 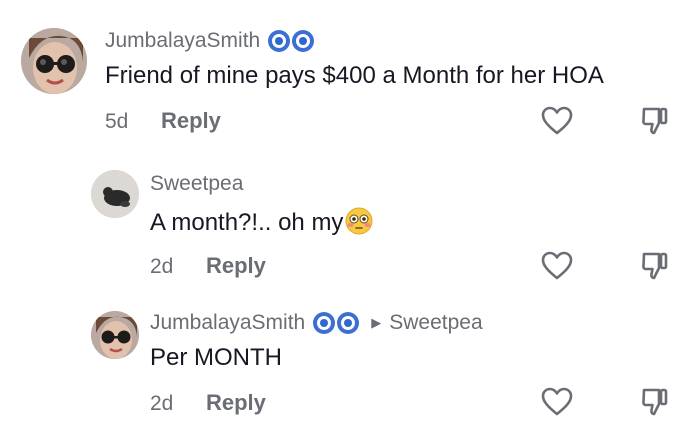 I want to click on comment-username: Sweetpea, so click(x=196, y=184).